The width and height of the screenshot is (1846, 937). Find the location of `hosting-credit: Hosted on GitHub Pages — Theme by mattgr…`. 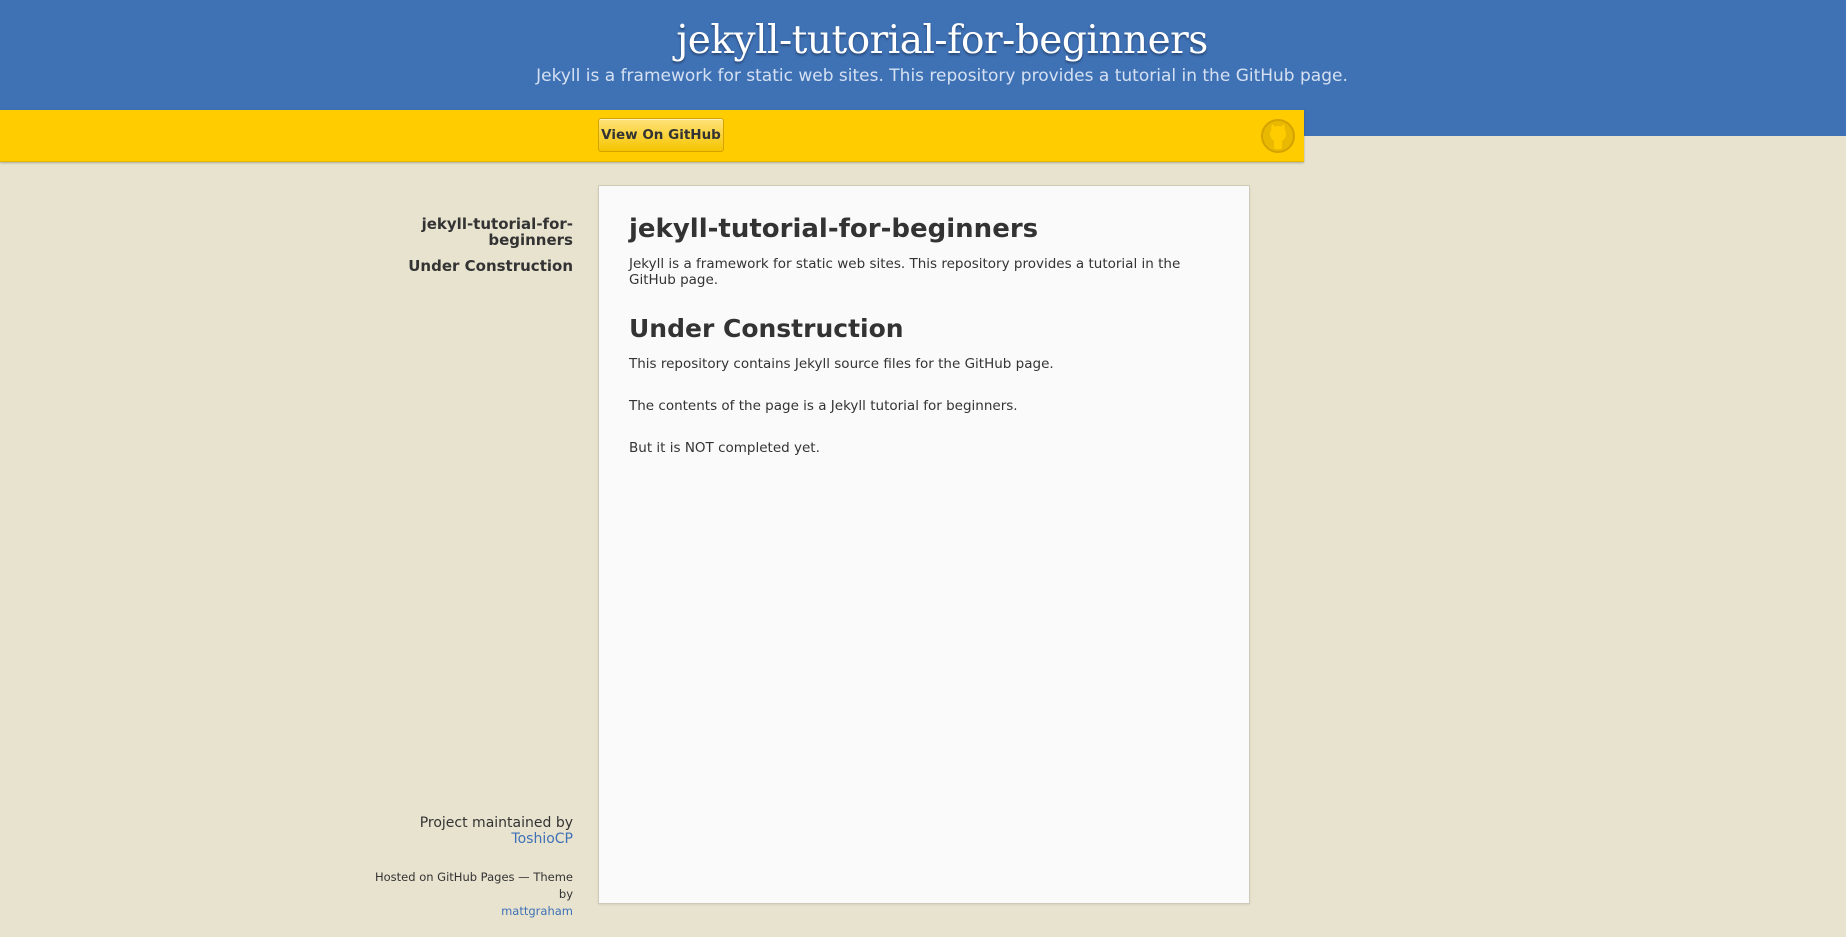

hosting-credit: Hosted on GitHub Pages — Theme by mattgr… is located at coordinates (473, 894).